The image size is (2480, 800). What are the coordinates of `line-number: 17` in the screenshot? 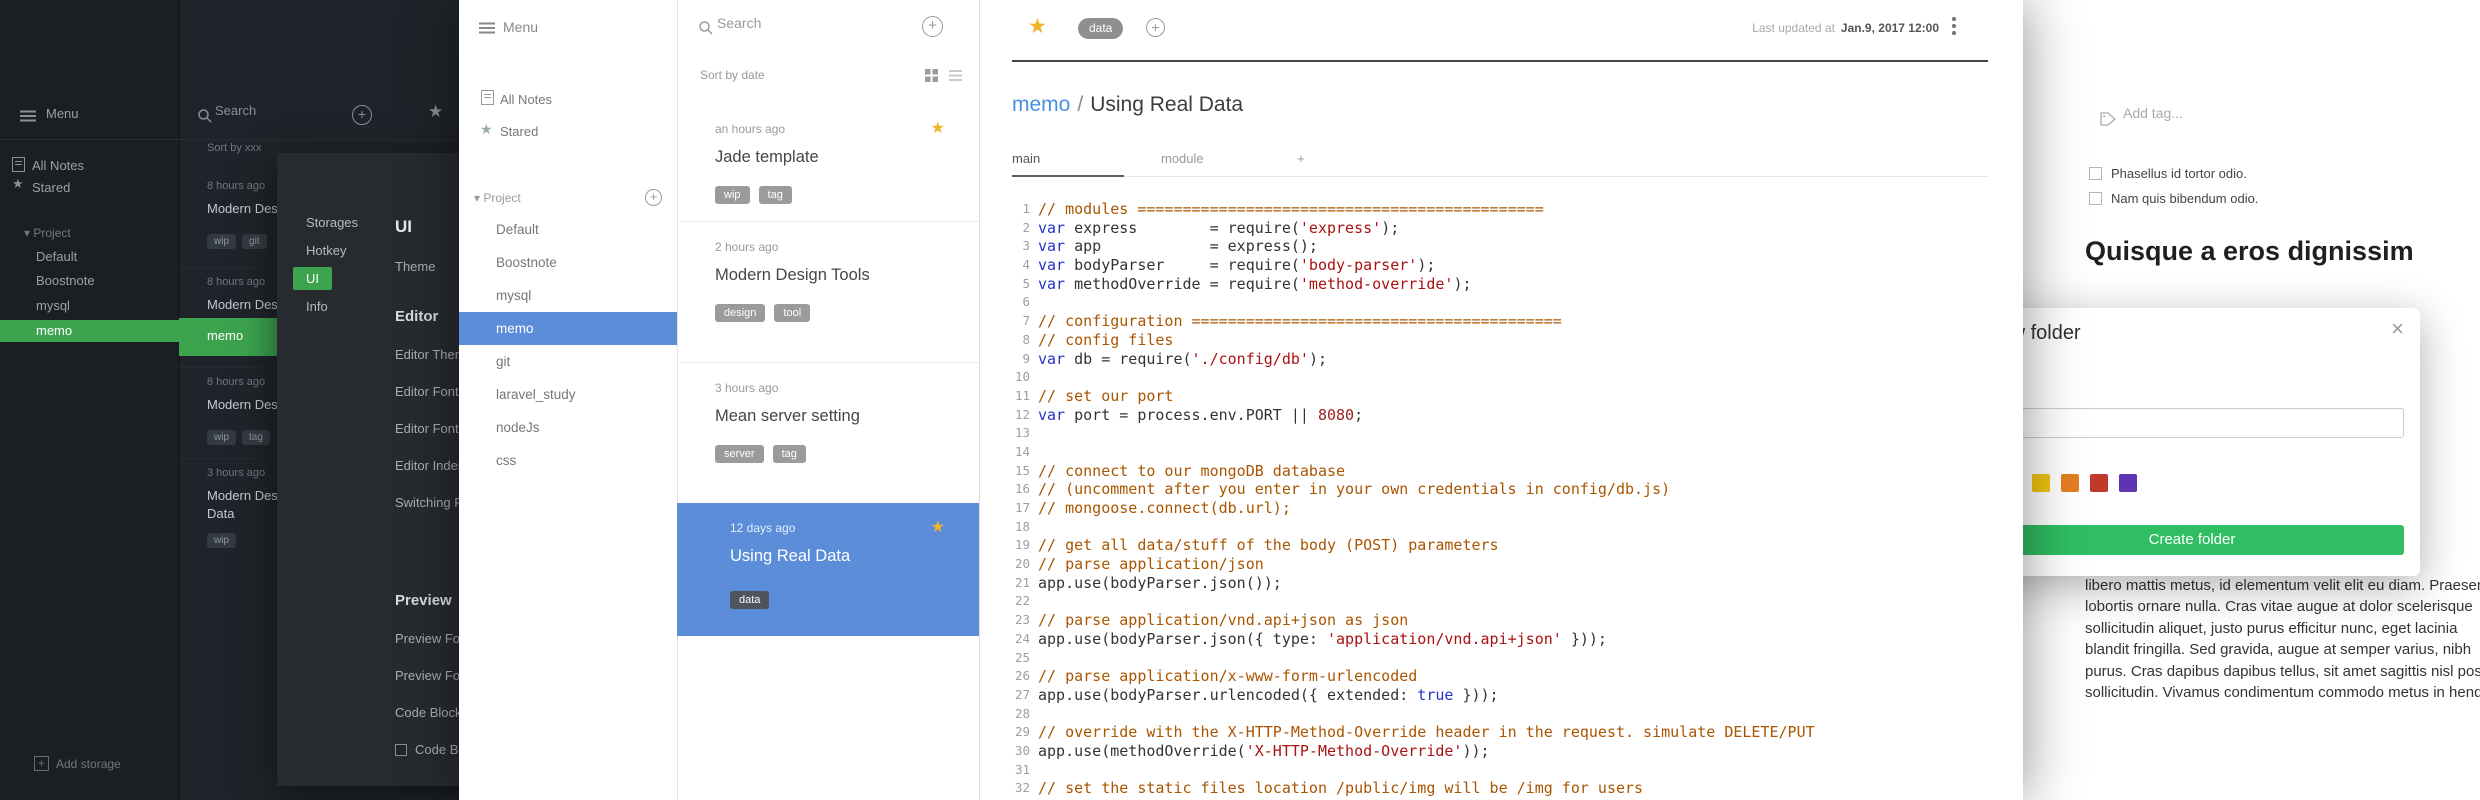 It's located at (1022, 507).